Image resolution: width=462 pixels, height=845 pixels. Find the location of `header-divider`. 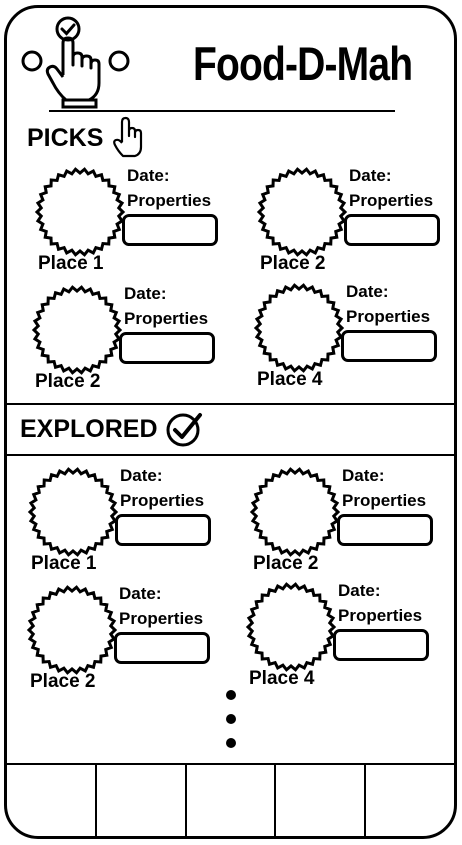

header-divider is located at coordinates (222, 111).